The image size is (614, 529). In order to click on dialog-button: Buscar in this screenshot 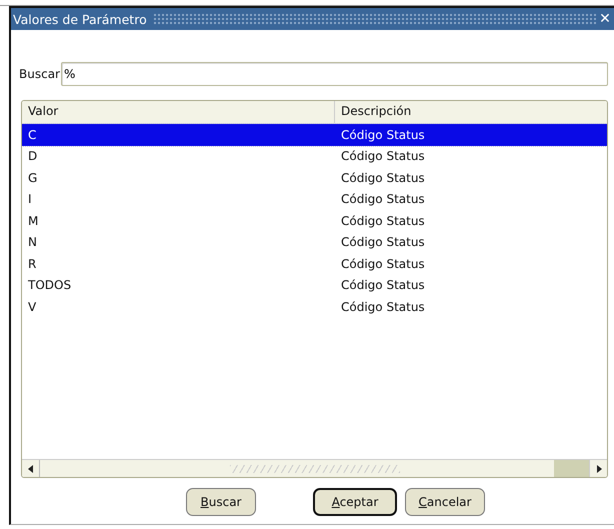, I will do `click(221, 502)`.